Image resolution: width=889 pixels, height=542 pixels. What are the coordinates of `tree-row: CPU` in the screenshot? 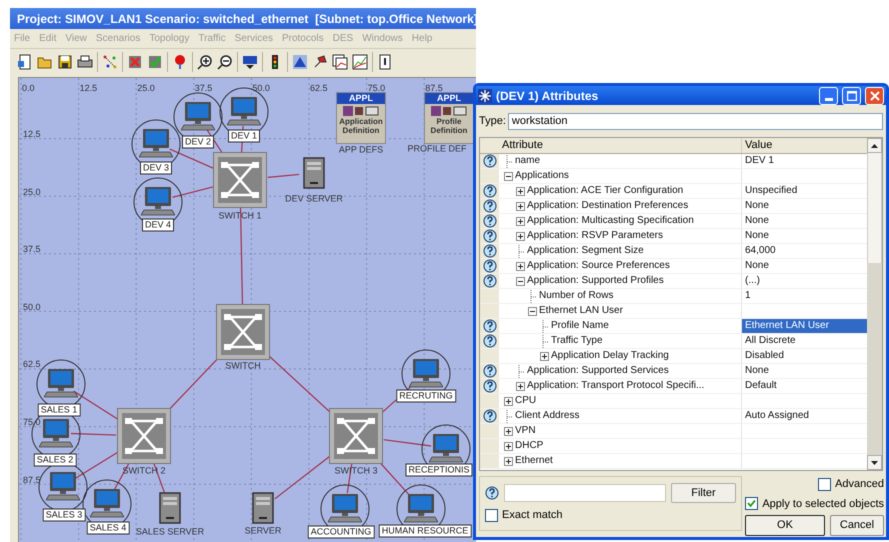 It's located at (673, 401).